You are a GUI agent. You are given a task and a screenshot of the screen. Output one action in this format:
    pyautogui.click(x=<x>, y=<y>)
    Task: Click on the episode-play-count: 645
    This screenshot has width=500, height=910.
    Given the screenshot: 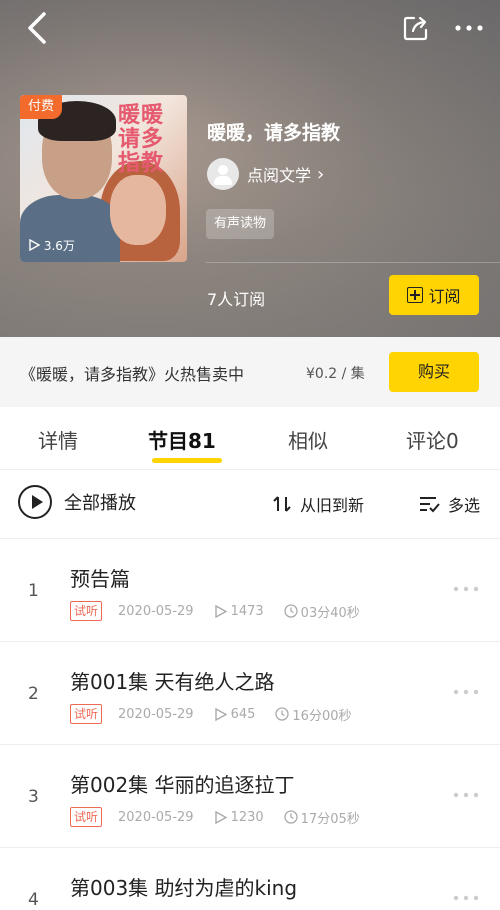 What is the action you would take?
    pyautogui.click(x=243, y=714)
    